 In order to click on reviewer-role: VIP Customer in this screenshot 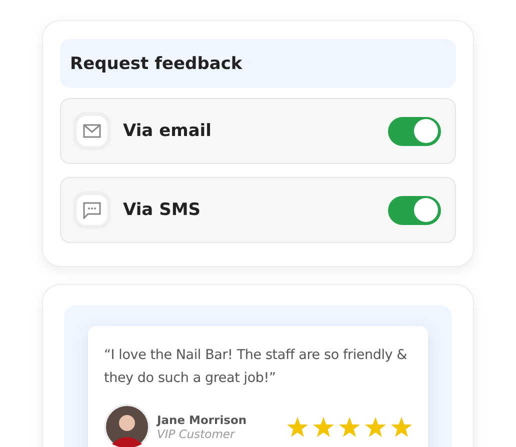, I will do `click(196, 434)`.